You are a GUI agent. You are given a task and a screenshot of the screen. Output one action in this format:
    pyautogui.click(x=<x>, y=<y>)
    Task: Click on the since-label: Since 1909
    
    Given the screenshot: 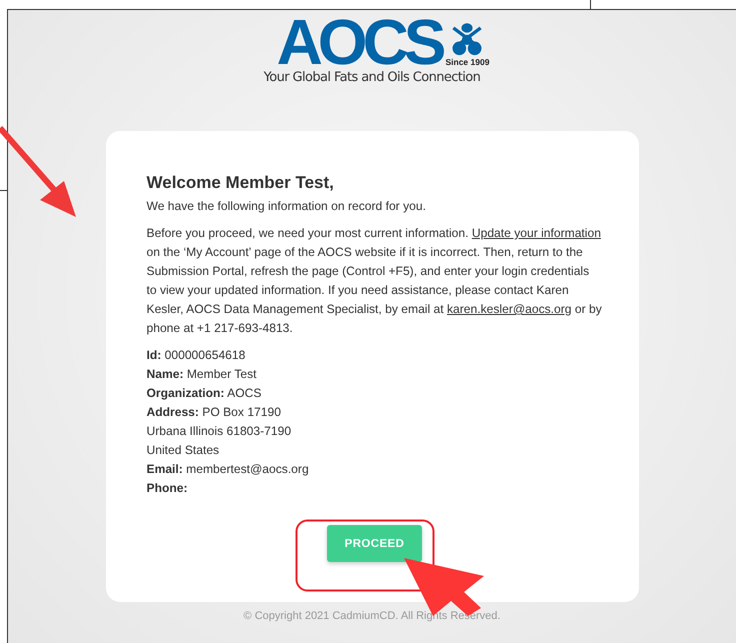 What is the action you would take?
    pyautogui.click(x=467, y=62)
    